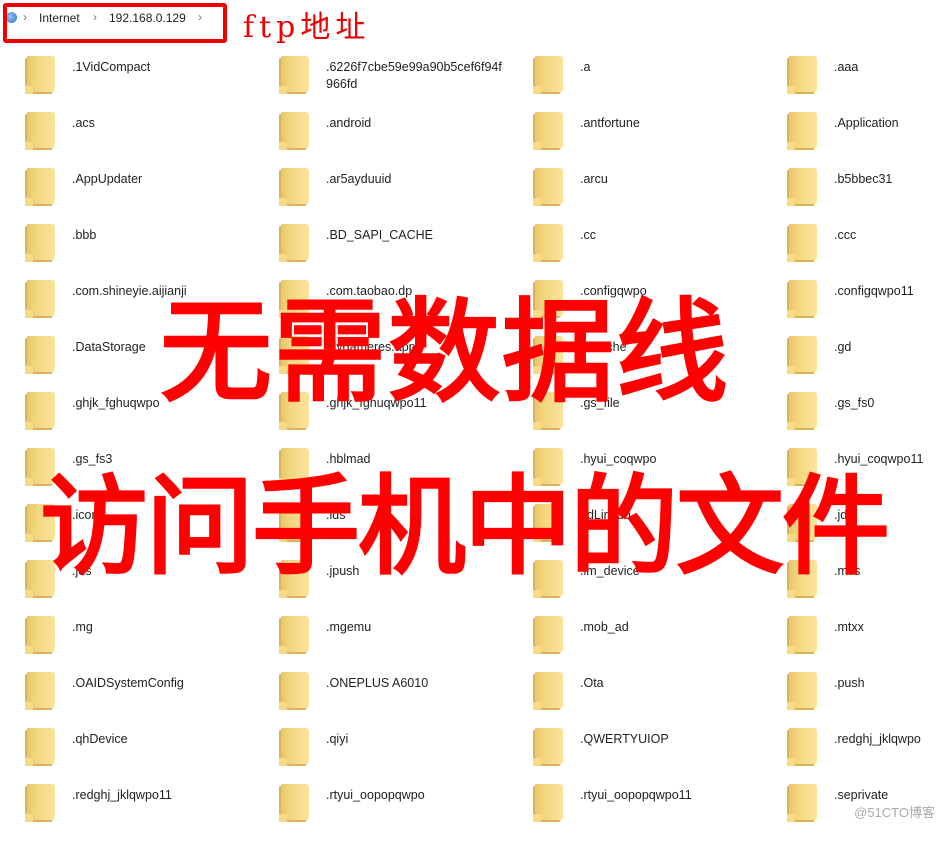 This screenshot has height=850, width=943. I want to click on folder-name: .bbb, so click(84, 235).